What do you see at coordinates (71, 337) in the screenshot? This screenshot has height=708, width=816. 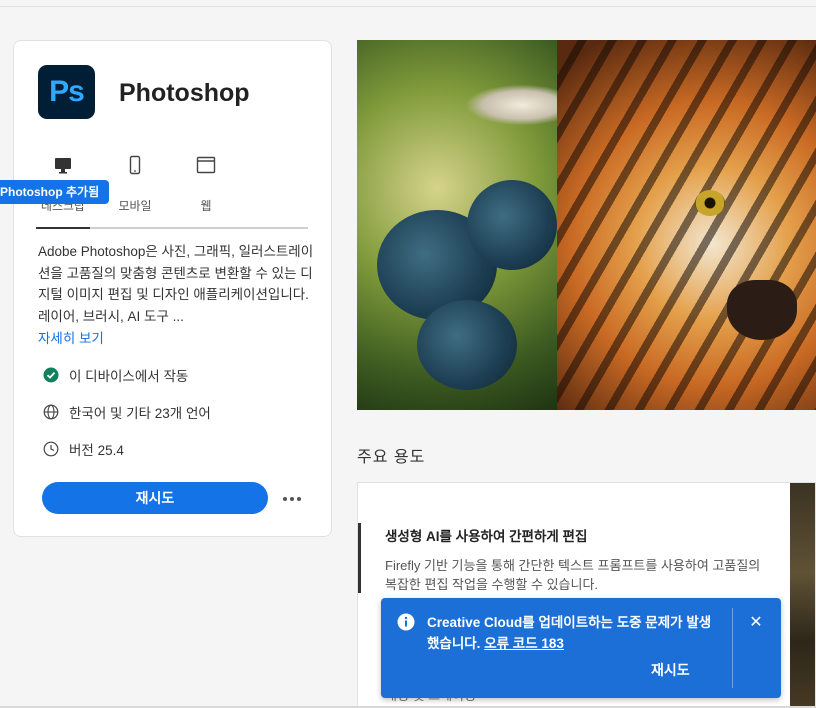 I see `read-more-link: 자세히 보기` at bounding box center [71, 337].